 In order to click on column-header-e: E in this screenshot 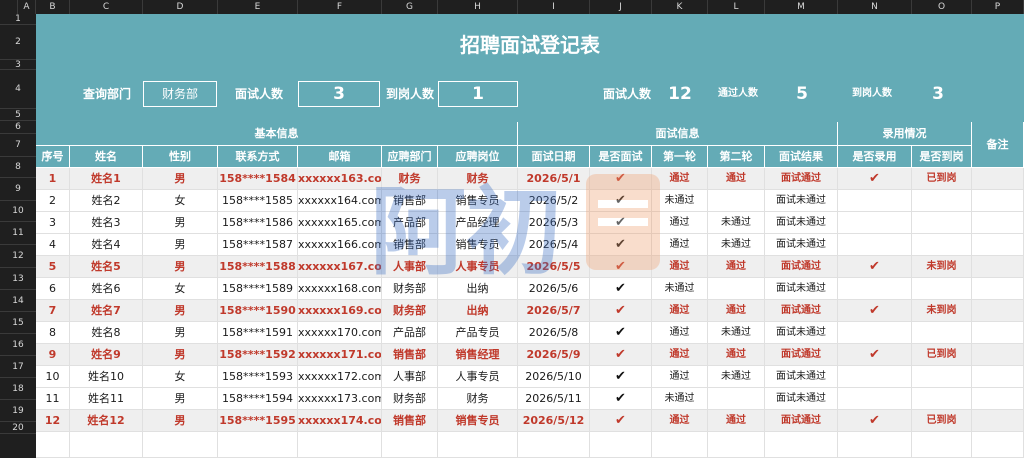, I will do `click(258, 7)`.